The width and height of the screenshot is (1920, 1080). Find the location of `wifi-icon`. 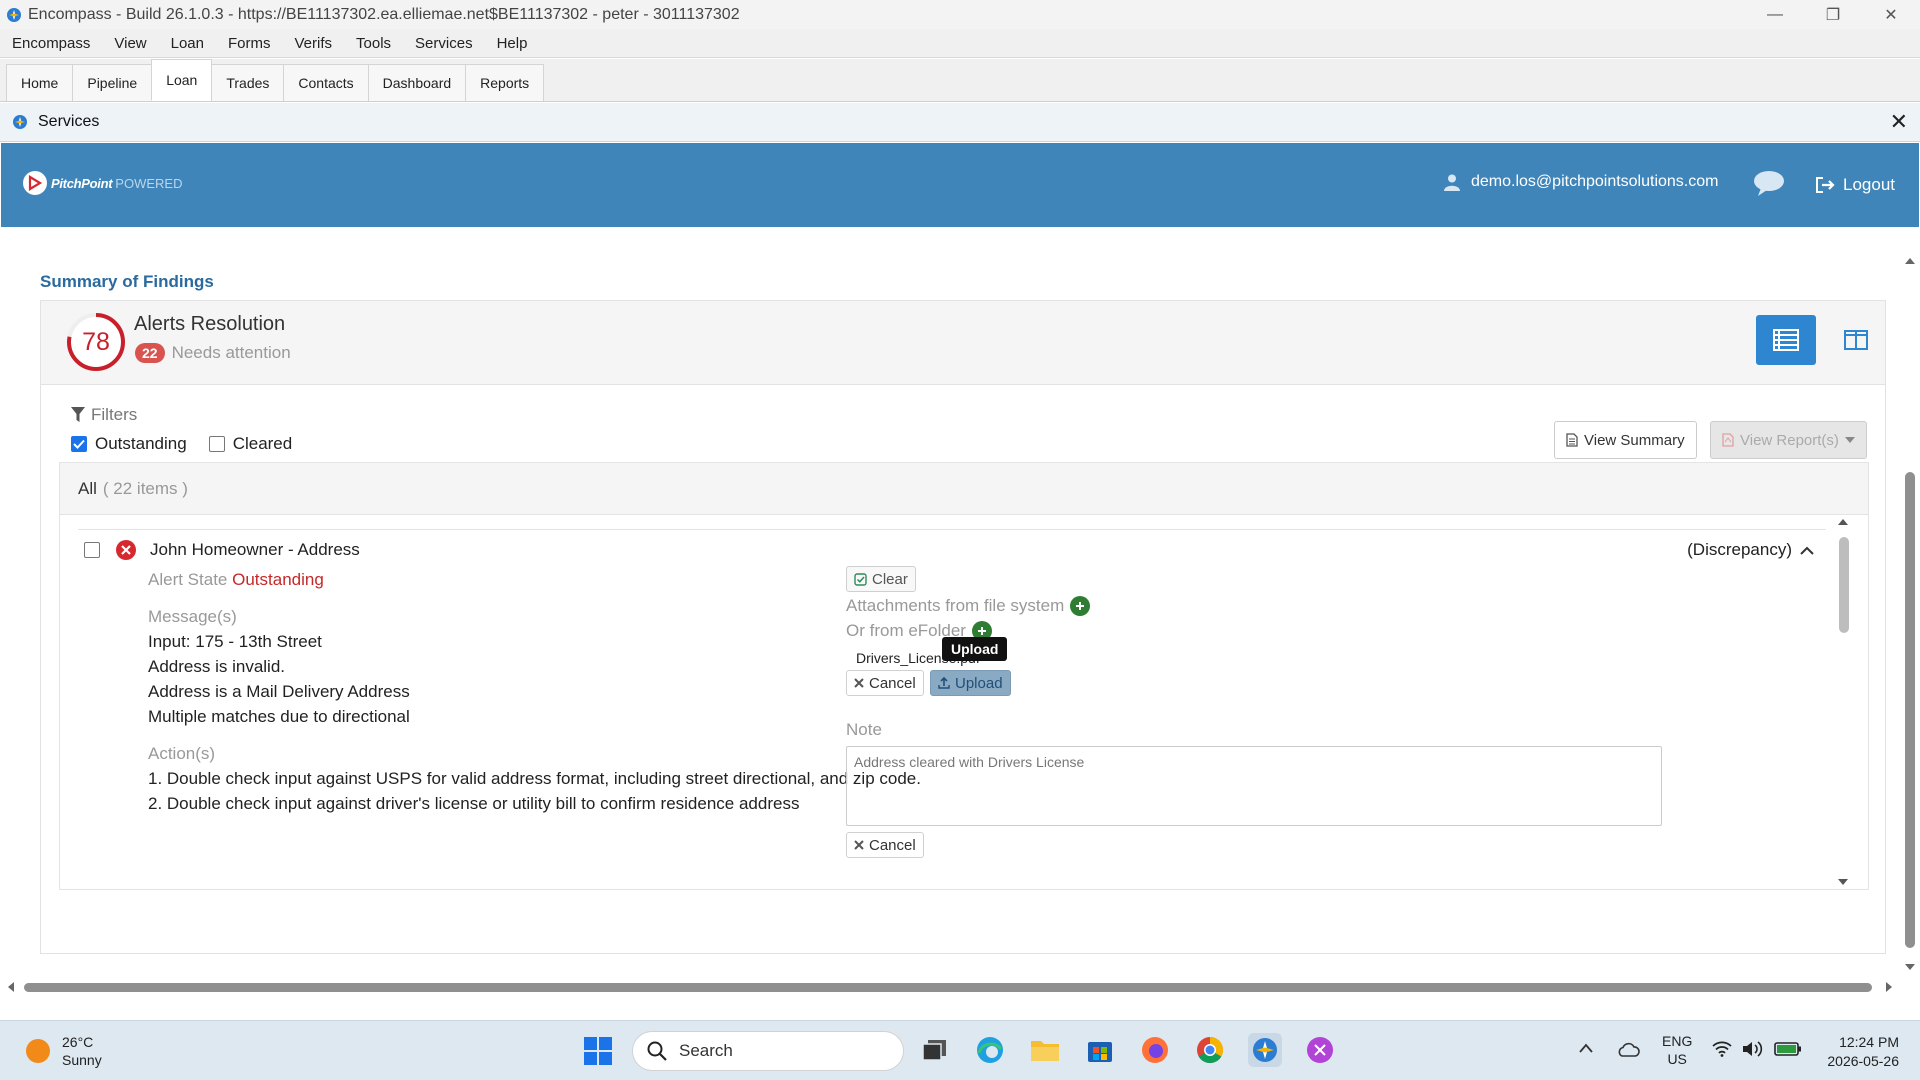

wifi-icon is located at coordinates (1722, 1049).